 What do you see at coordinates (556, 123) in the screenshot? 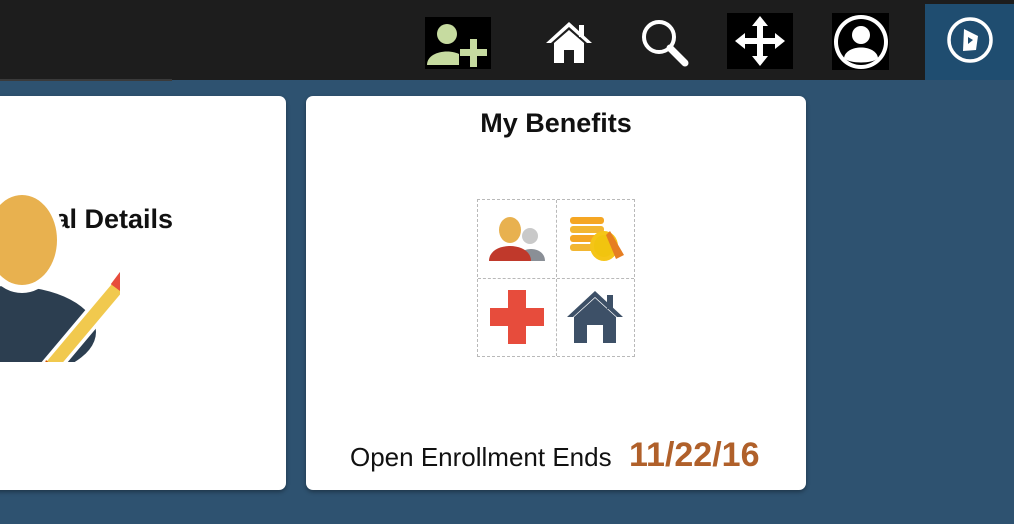
I see `tile-title-my-benefits: My Benefits` at bounding box center [556, 123].